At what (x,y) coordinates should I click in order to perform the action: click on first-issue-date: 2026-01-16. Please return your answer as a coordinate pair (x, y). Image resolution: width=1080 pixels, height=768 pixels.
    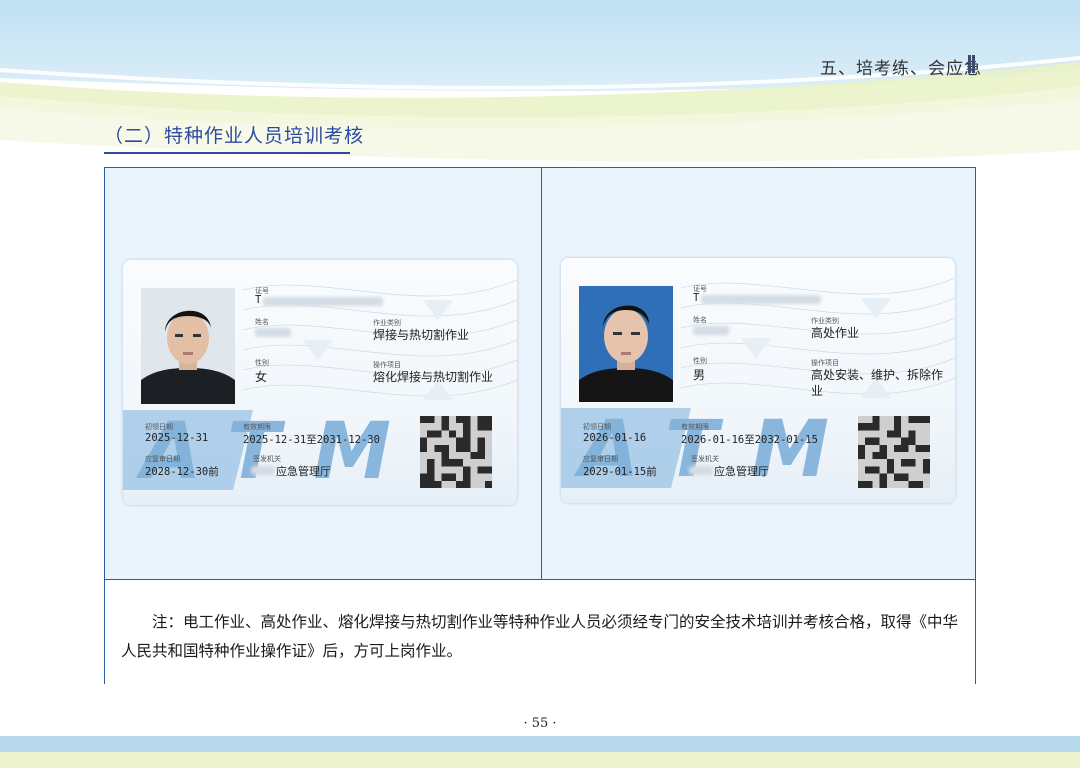
    Looking at the image, I should click on (615, 438).